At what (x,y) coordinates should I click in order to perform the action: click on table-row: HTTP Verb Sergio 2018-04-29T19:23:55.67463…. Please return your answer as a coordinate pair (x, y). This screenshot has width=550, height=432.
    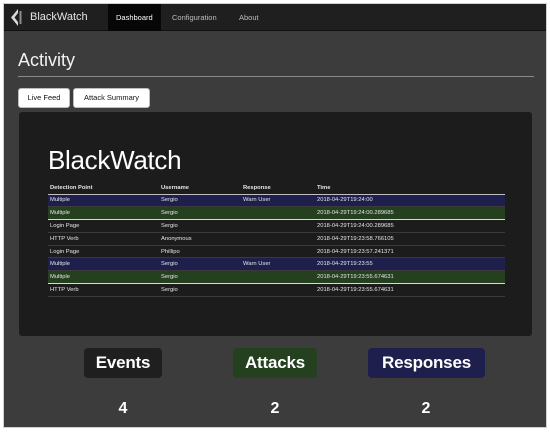
    Looking at the image, I should click on (276, 290).